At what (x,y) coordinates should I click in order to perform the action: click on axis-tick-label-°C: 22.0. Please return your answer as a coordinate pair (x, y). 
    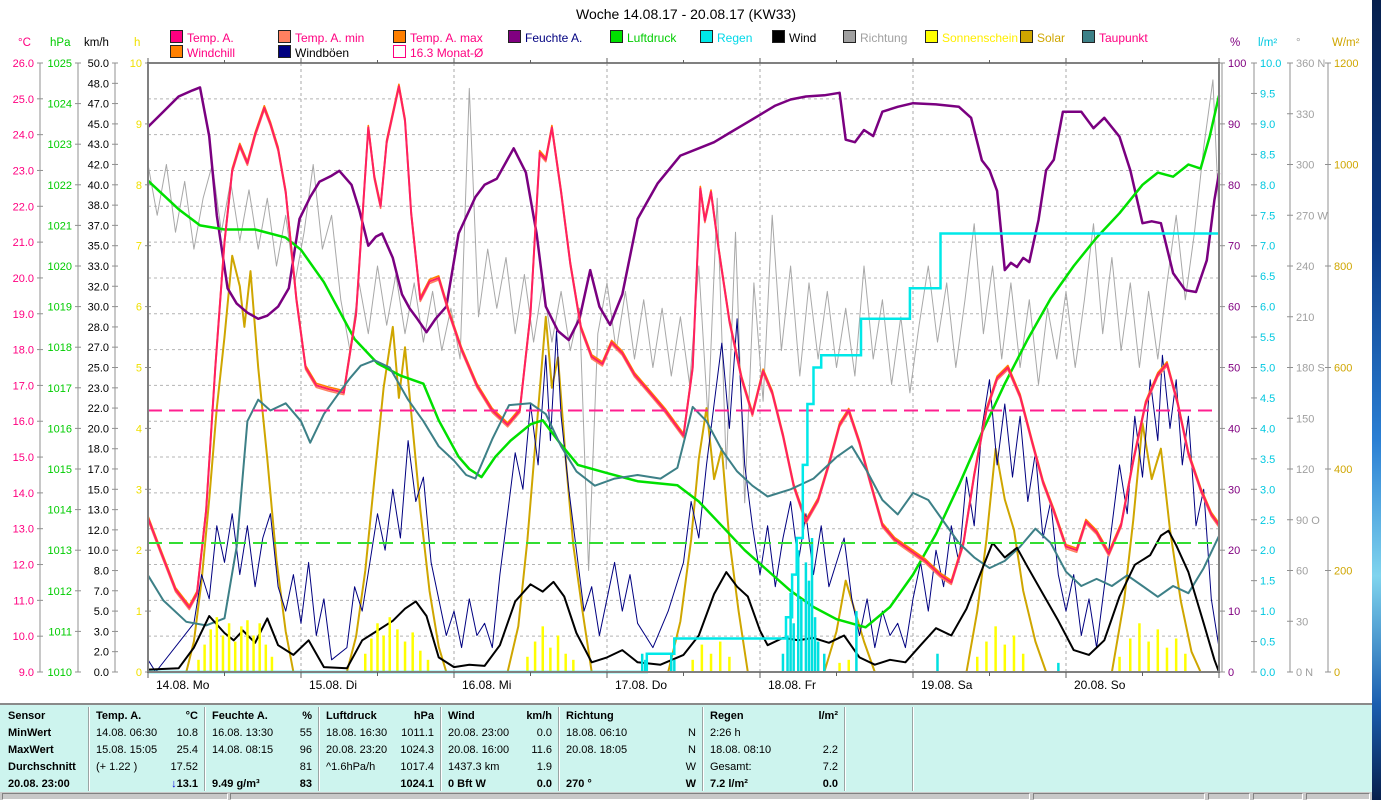
    Looking at the image, I should click on (23, 207).